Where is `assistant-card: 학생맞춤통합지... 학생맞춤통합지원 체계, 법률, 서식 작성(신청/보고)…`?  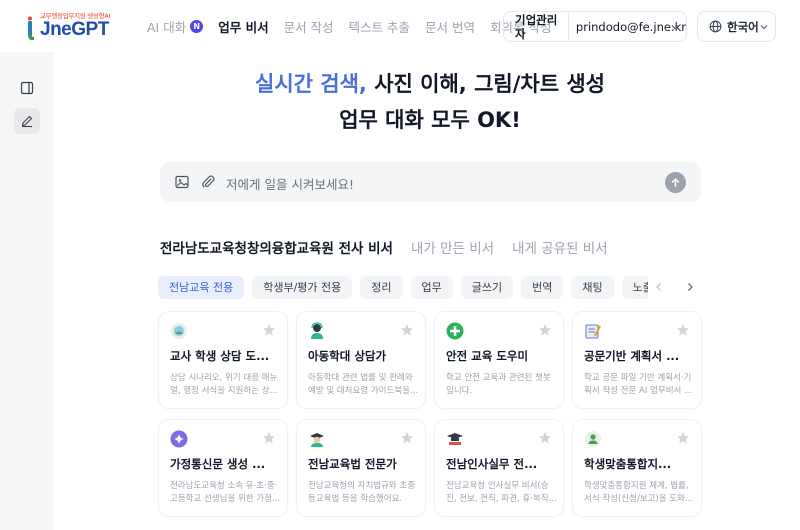
assistant-card: 학생맞춤통합지... 학생맞춤통합지원 체계, 법률, 서식 작성(신청/보고)… is located at coordinates (637, 468).